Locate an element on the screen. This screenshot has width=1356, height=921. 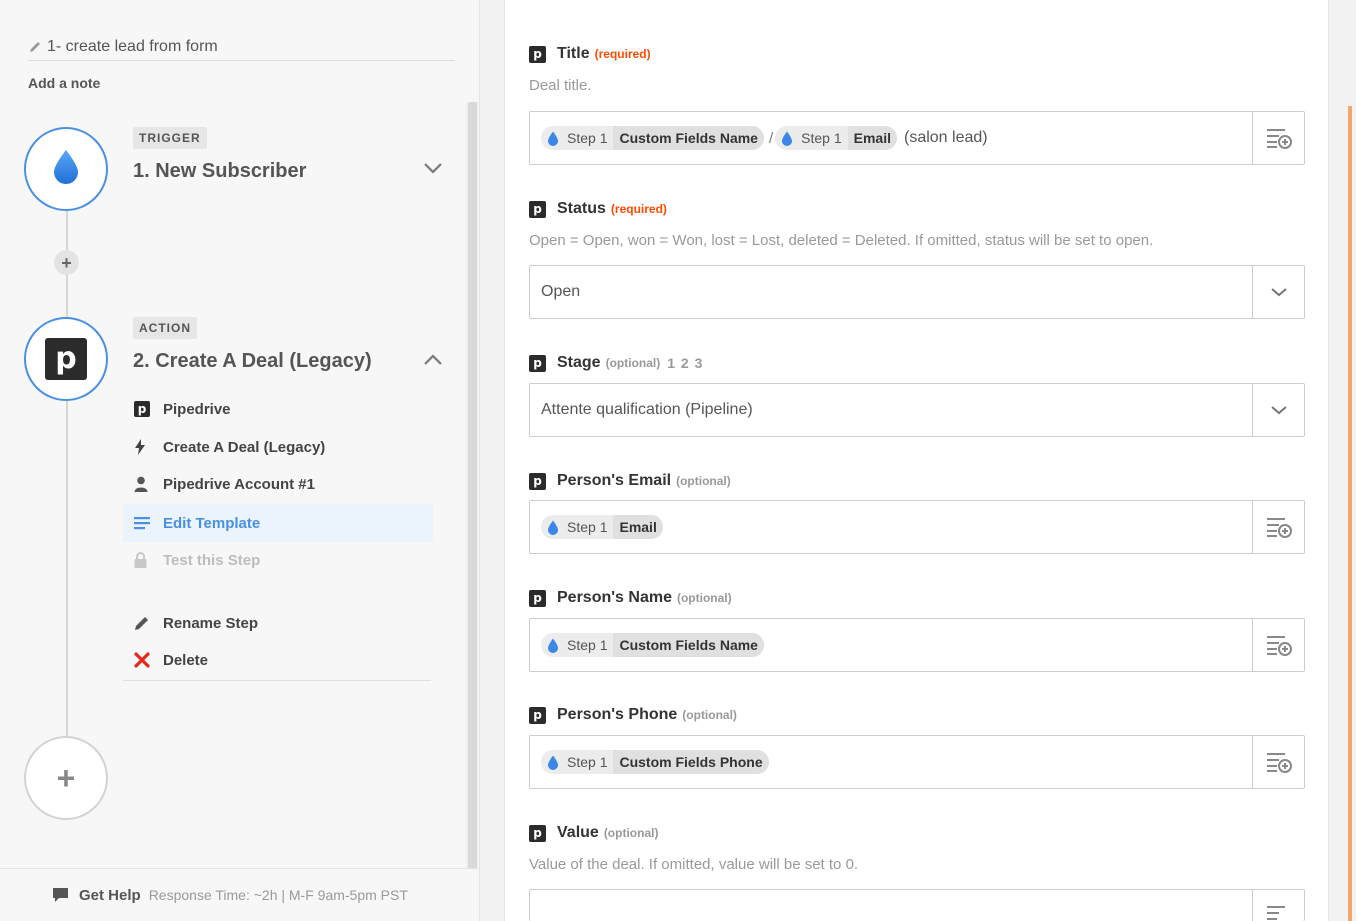
stage-selected-value: Attente qualification (Pipeline) is located at coordinates (647, 409).